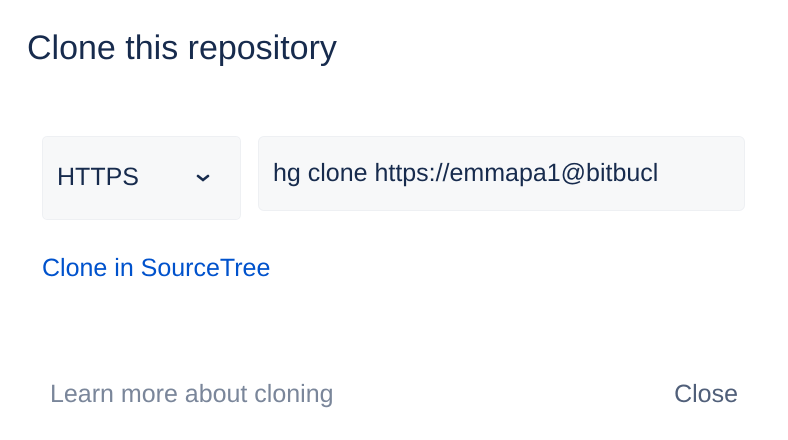 This screenshot has width=788, height=440. I want to click on learn-more-link: Learn more about cloning, so click(192, 394).